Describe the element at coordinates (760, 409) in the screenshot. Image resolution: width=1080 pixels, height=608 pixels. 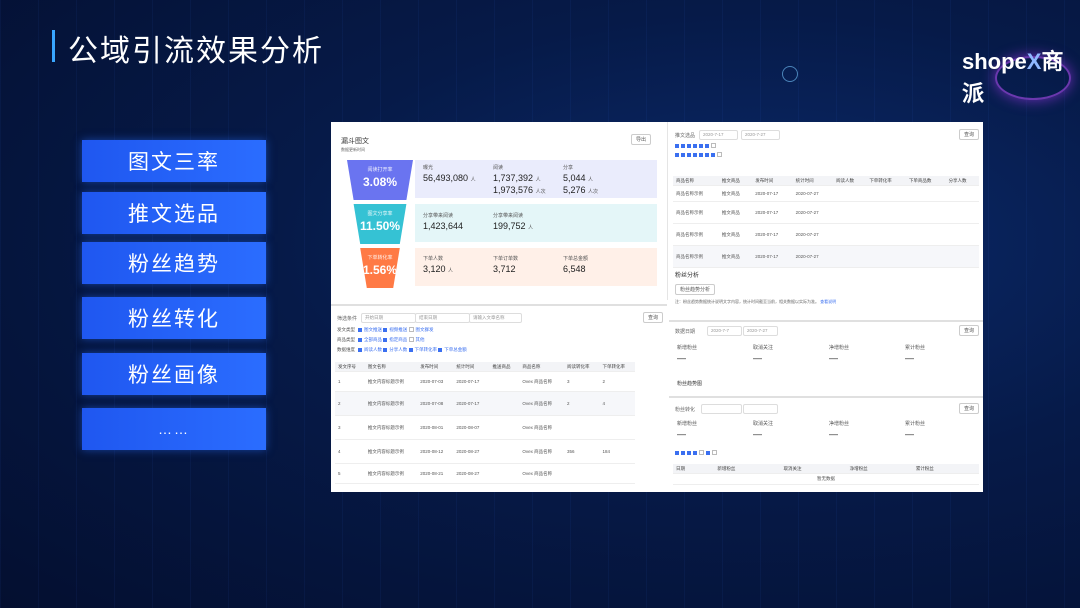
I see `conversion-date` at that location.